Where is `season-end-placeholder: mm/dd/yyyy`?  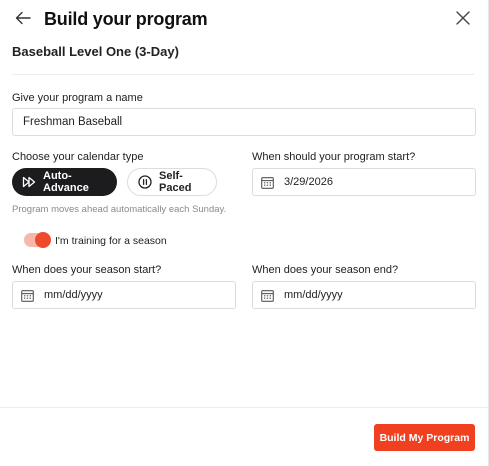 season-end-placeholder: mm/dd/yyyy is located at coordinates (313, 295).